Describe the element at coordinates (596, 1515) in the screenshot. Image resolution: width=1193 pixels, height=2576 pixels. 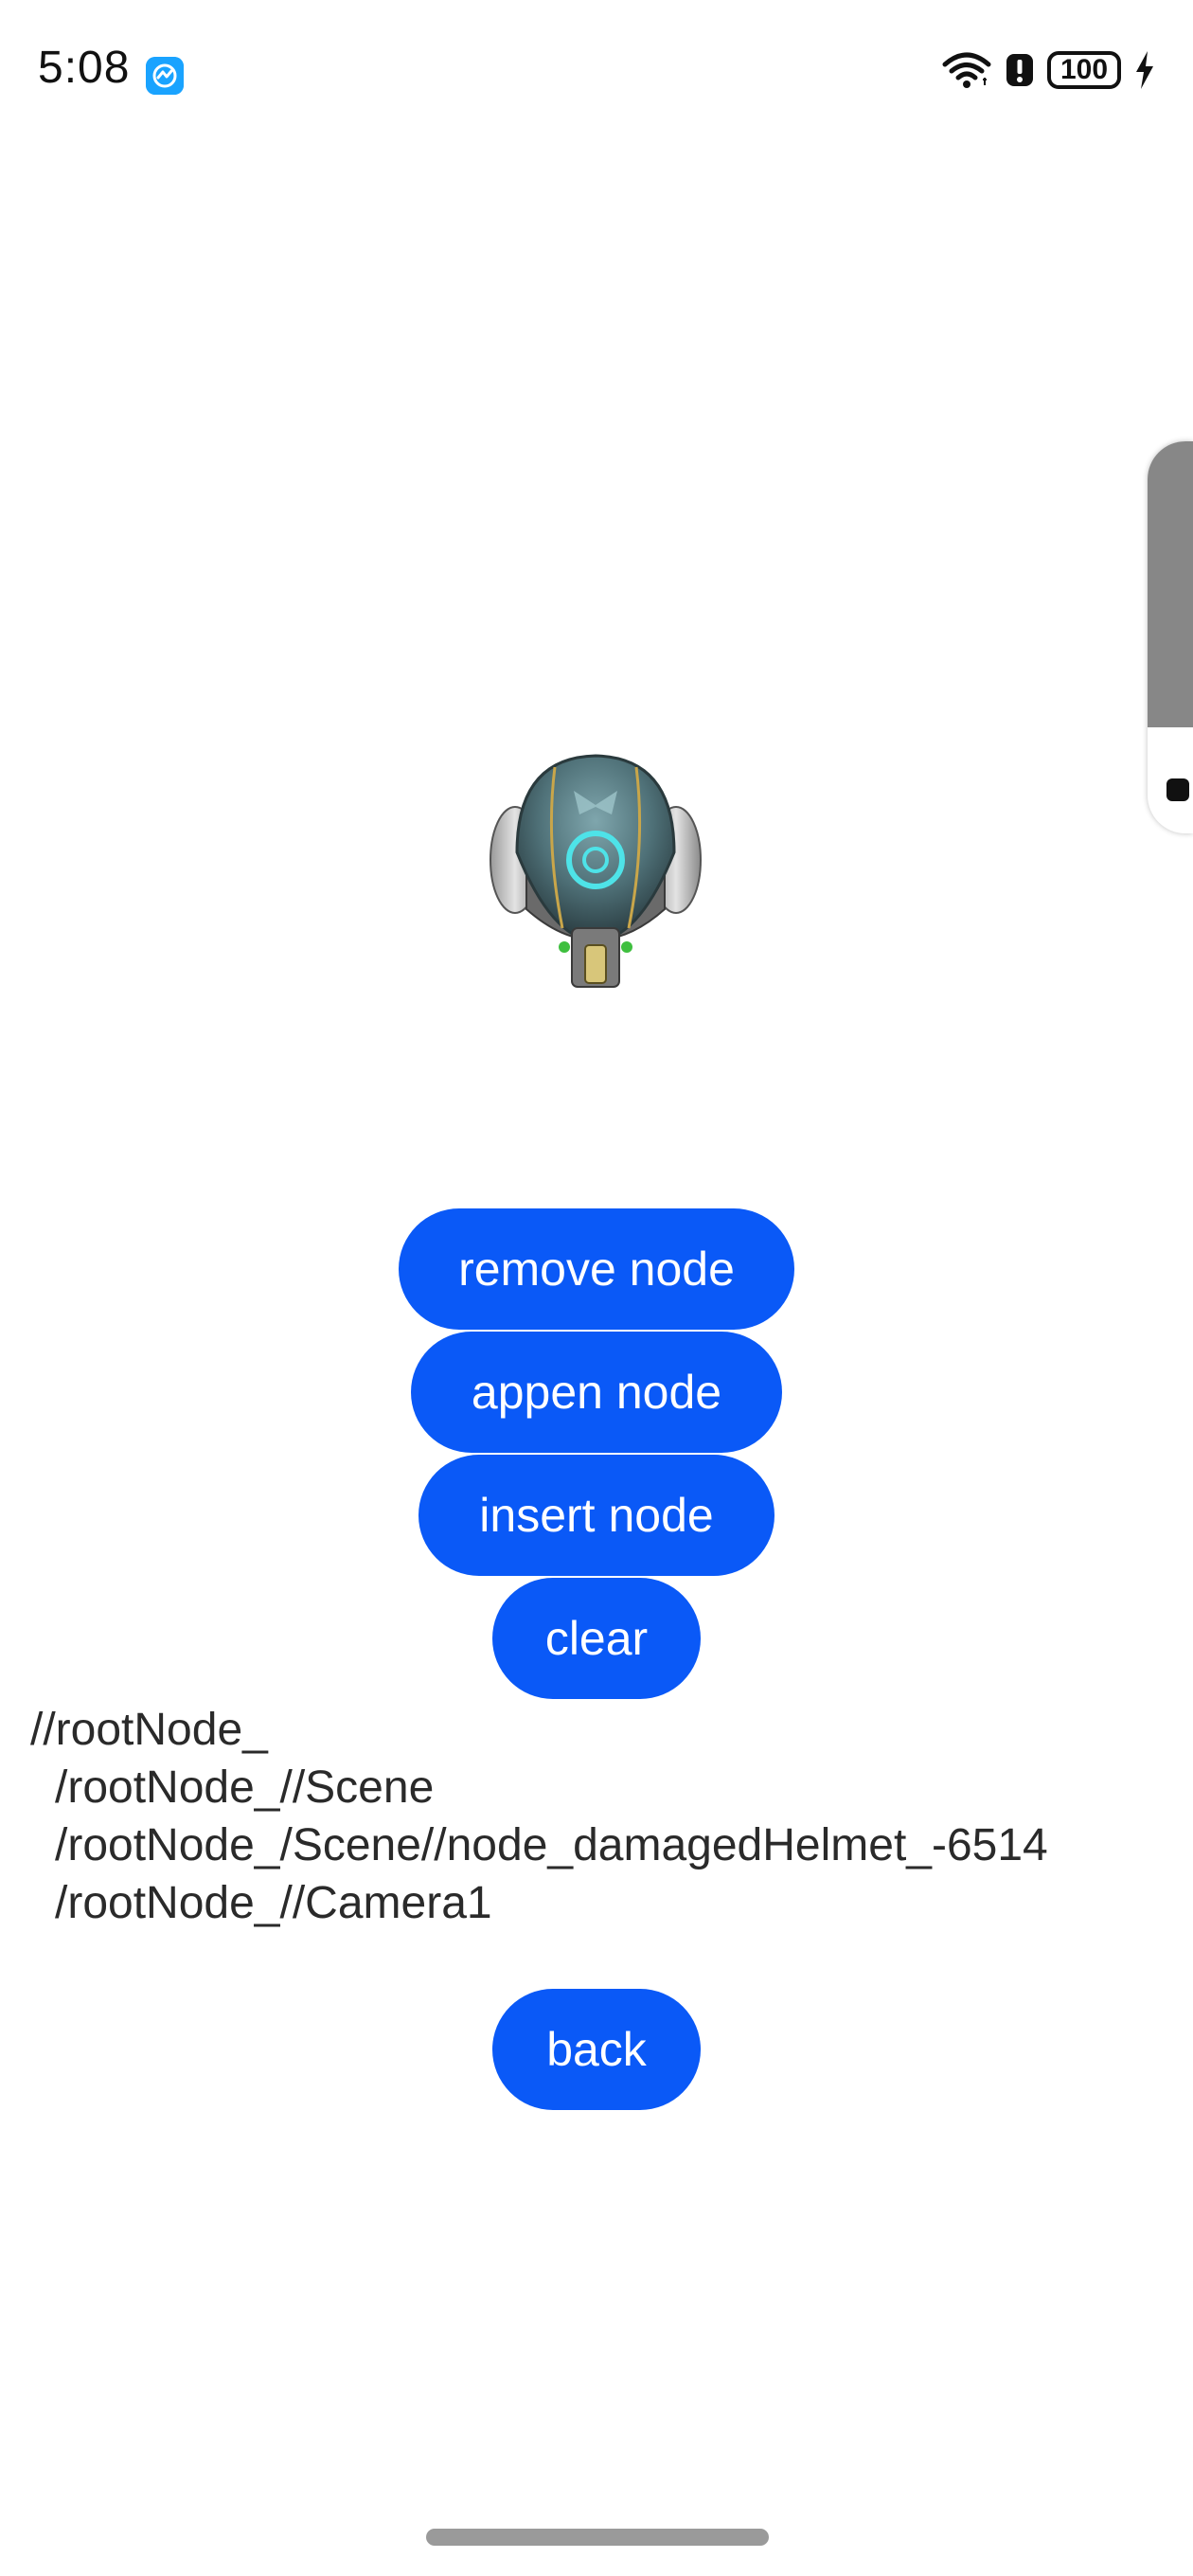
I see `insert-node-button: insert node` at that location.